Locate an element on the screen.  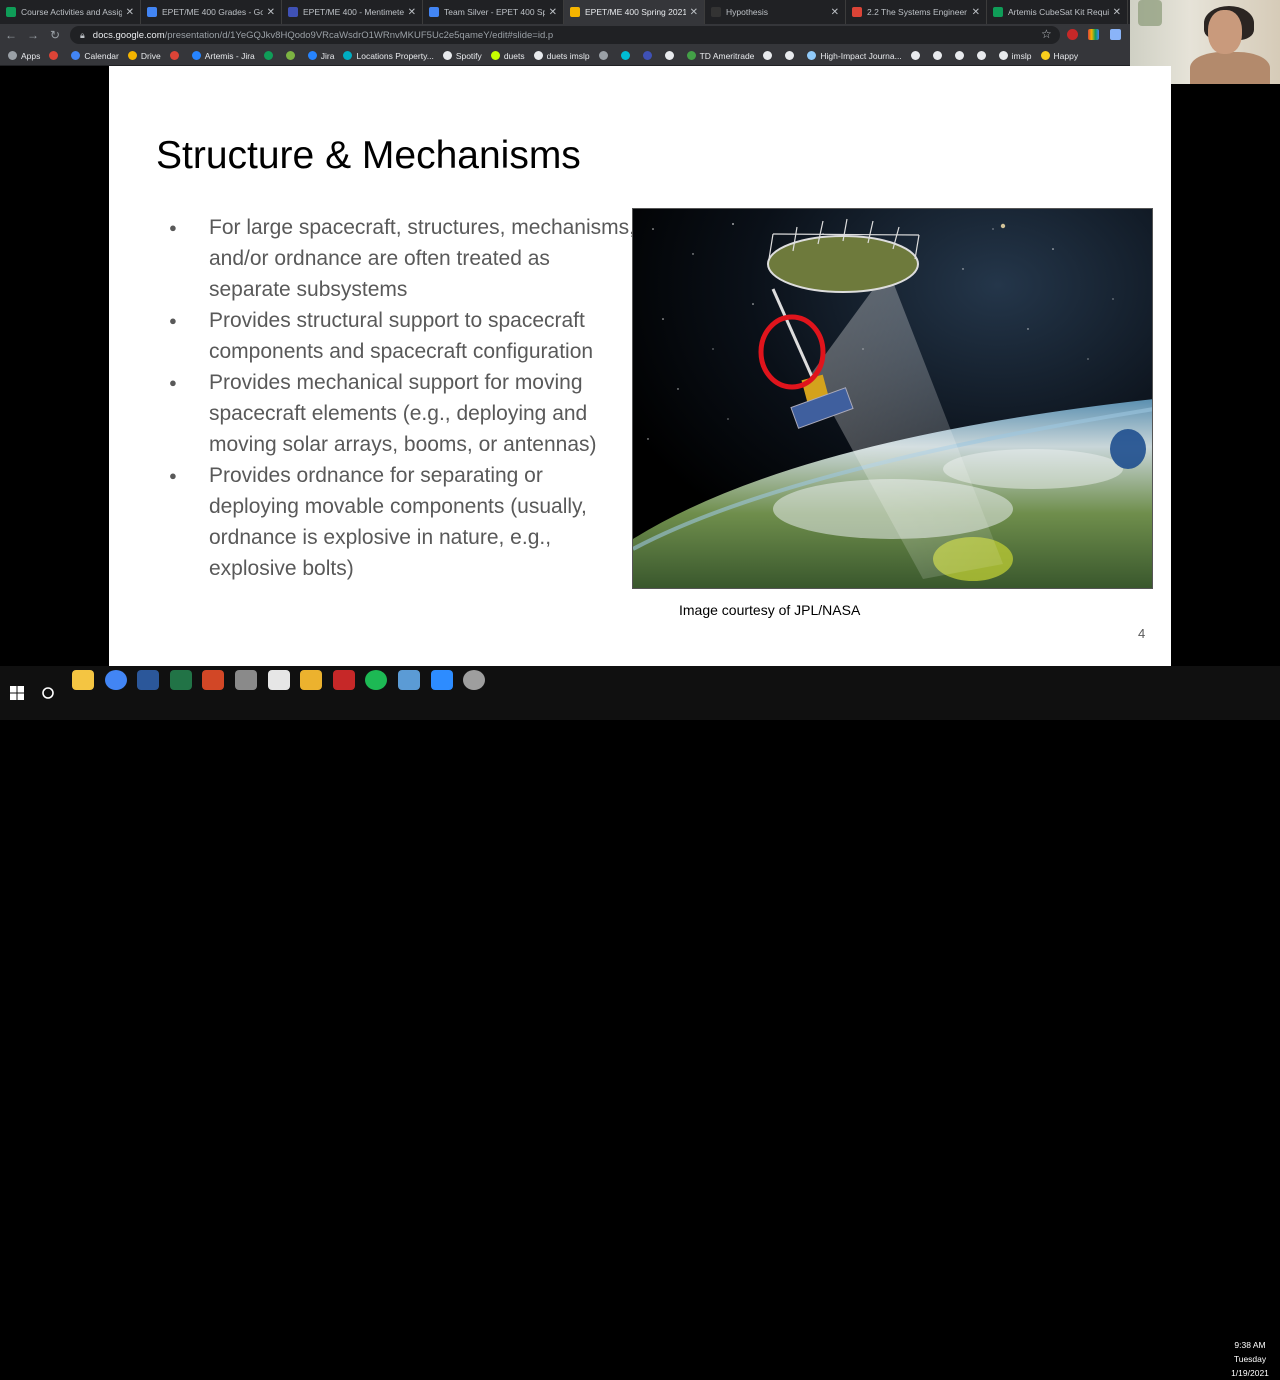
browser-tab: Team Silver - EPET 400 Spr ✕ is located at coordinates (493, 12).